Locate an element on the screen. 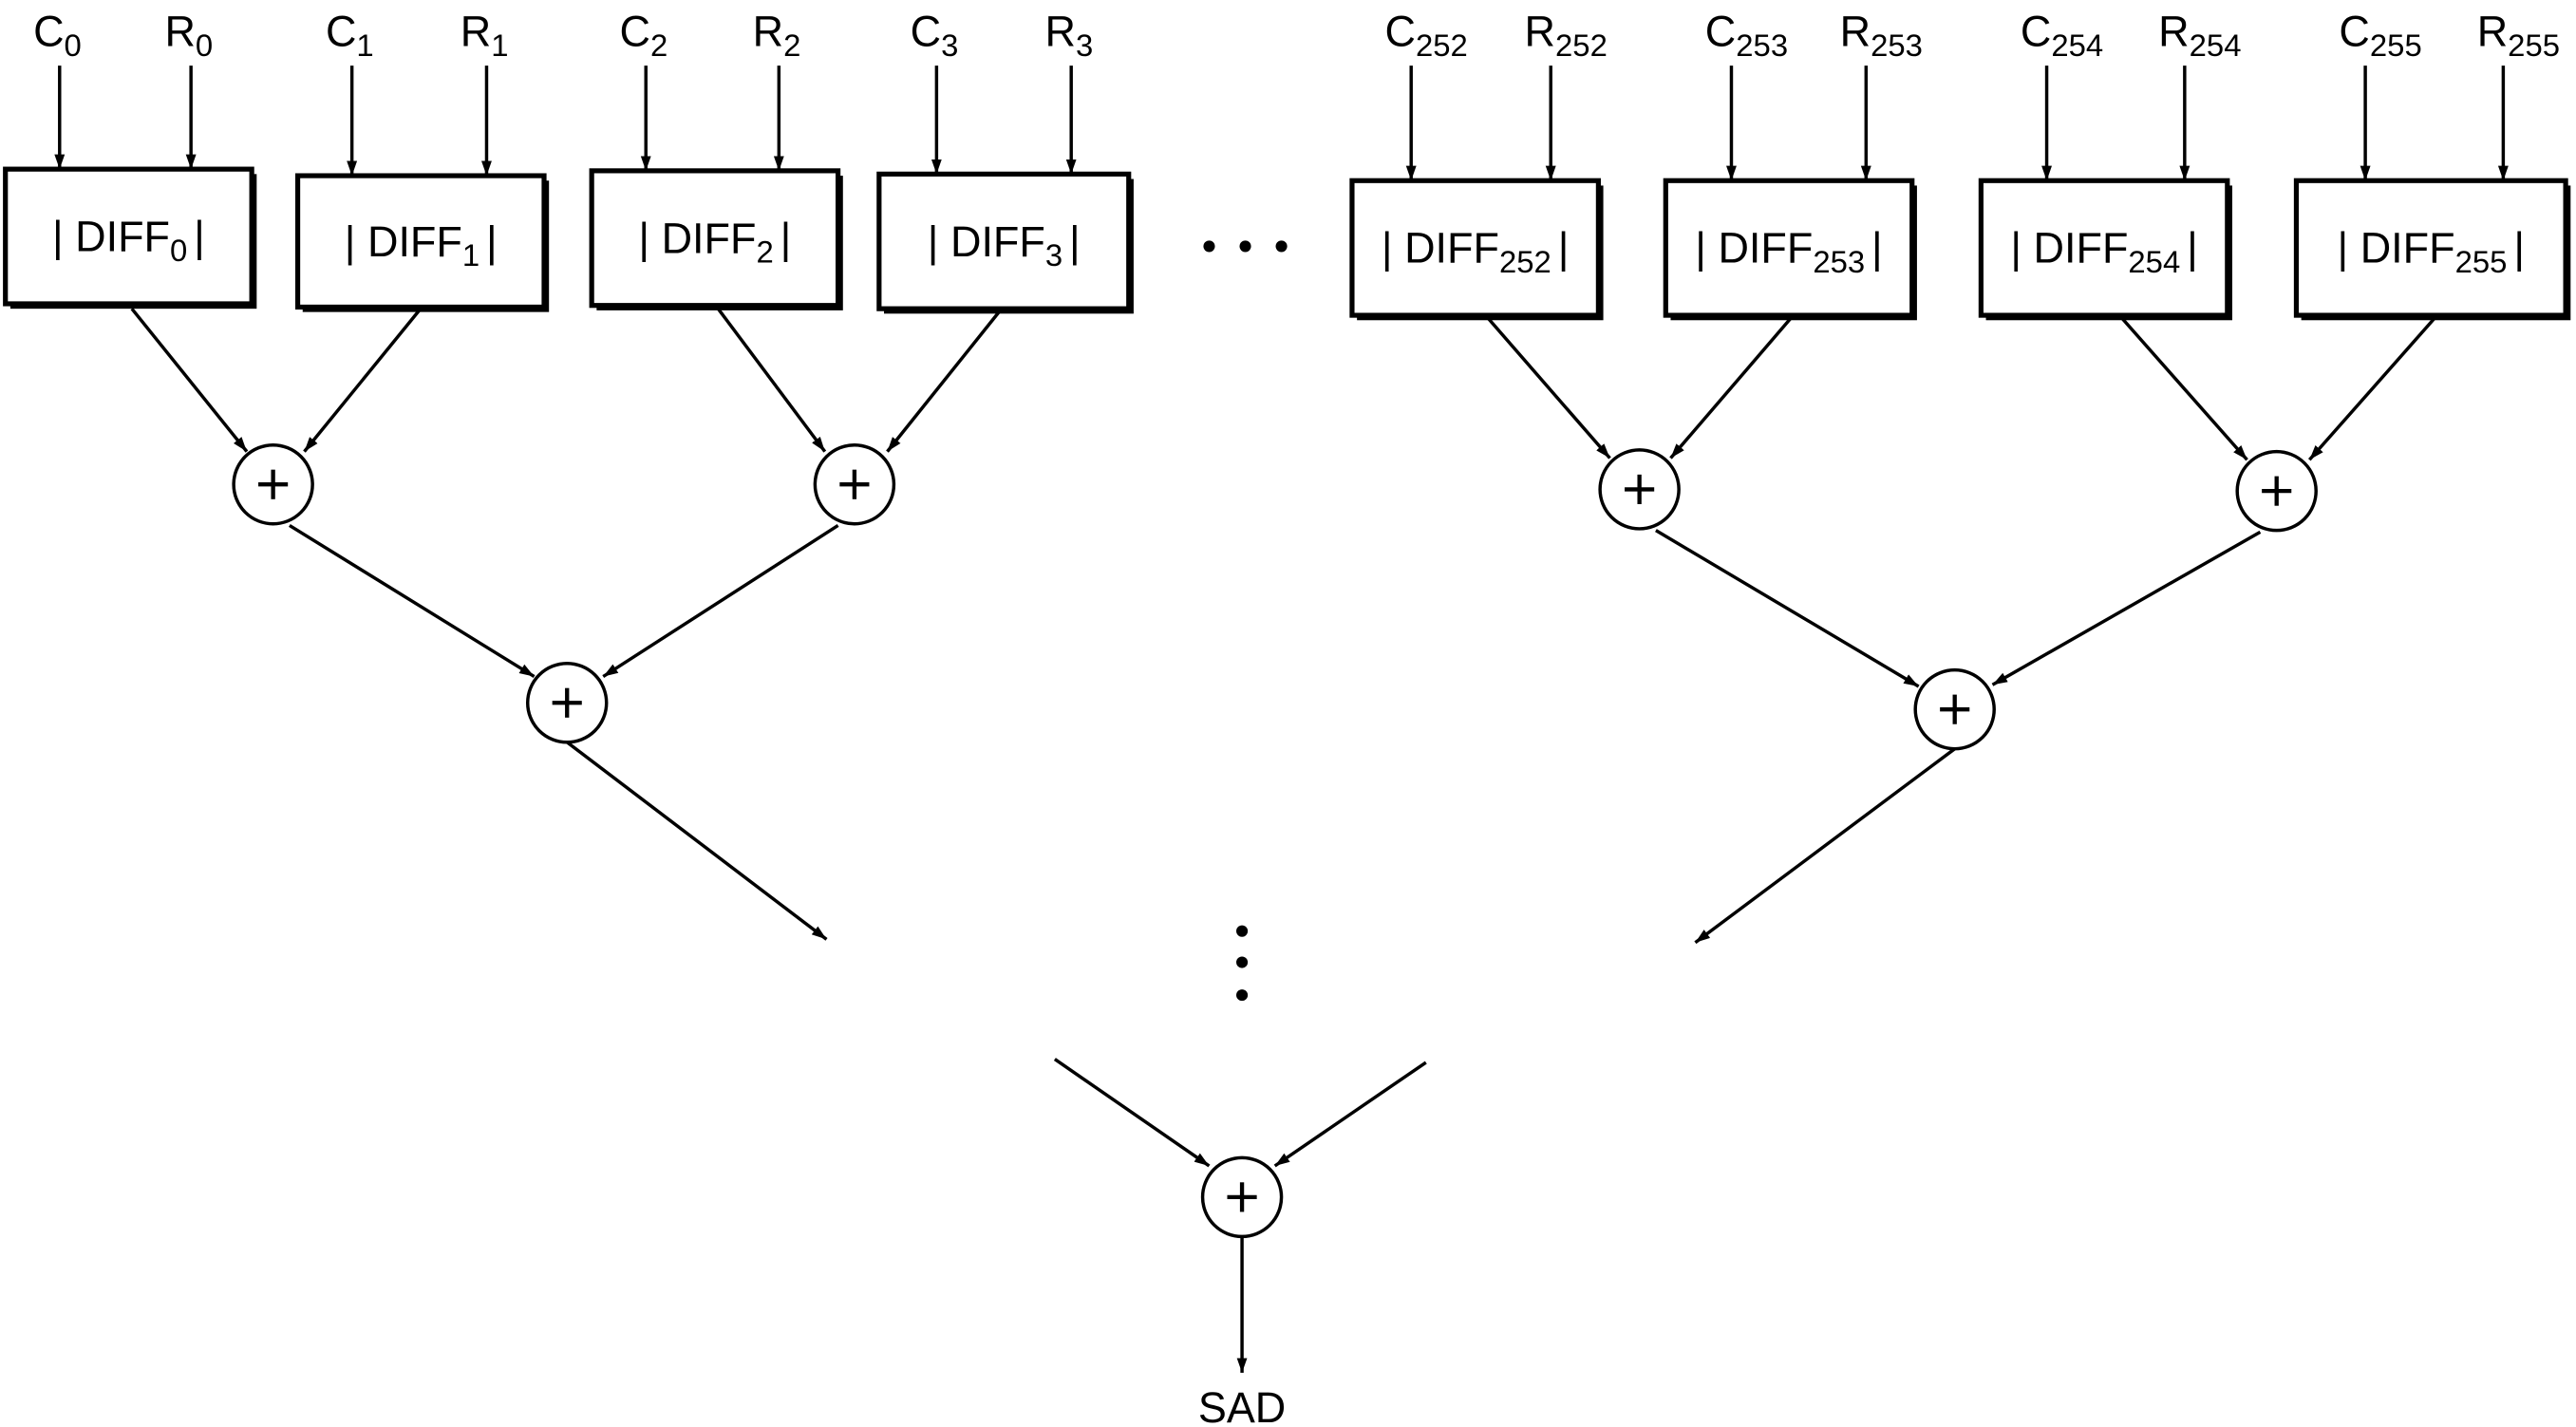 The height and width of the screenshot is (1427, 2576). input-label-r-subscript: 254 is located at coordinates (2216, 45).